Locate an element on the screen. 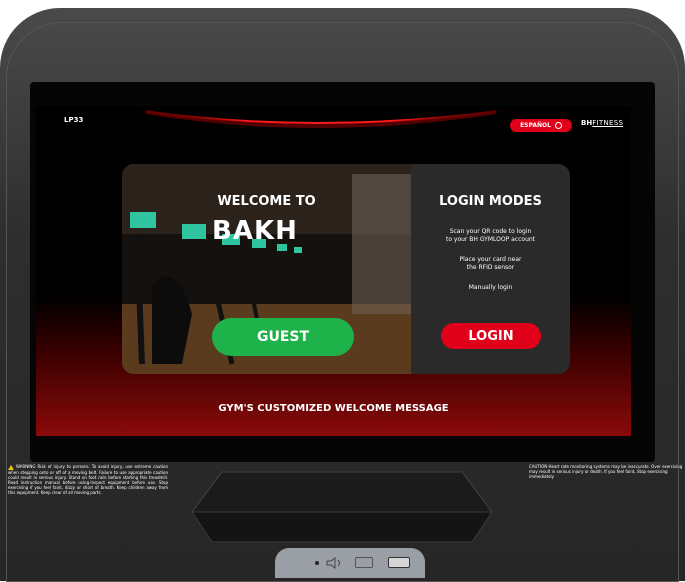 The width and height of the screenshot is (685, 582). manual-login-text: Manually login is located at coordinates (490, 287).